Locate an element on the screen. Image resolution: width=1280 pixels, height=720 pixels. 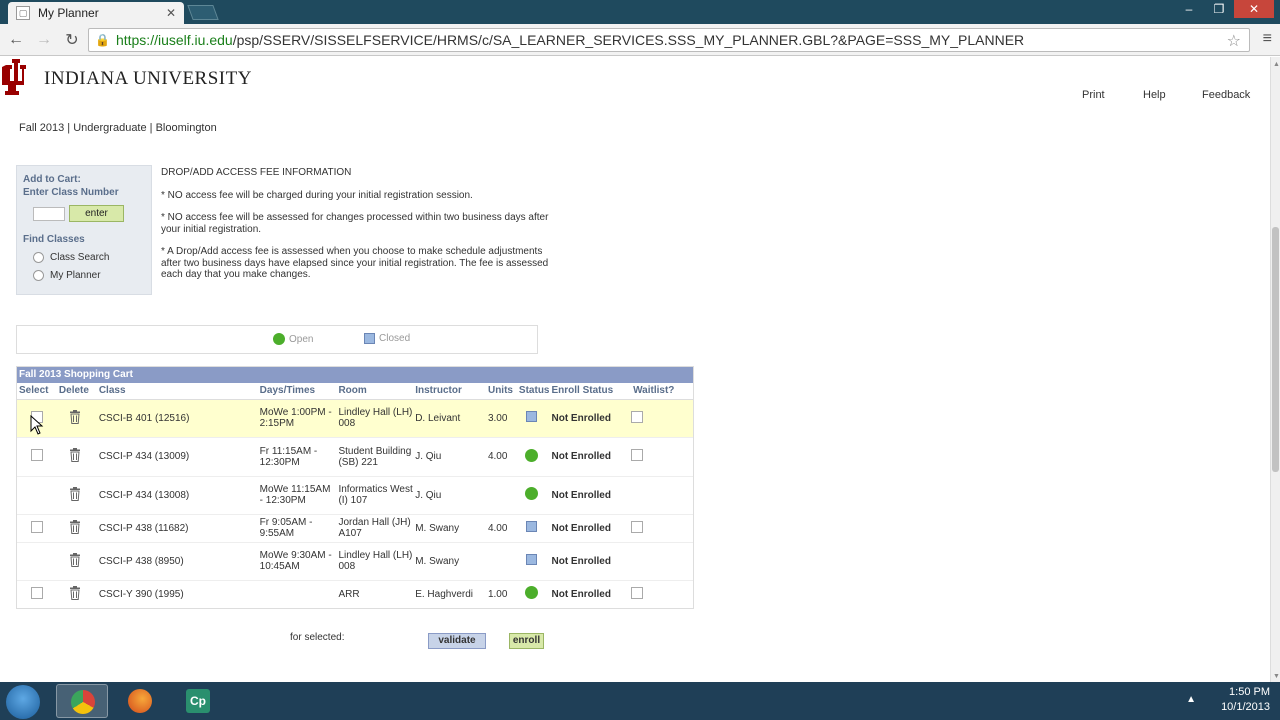
my-planner-radio: My Planner is located at coordinates (89, 275).